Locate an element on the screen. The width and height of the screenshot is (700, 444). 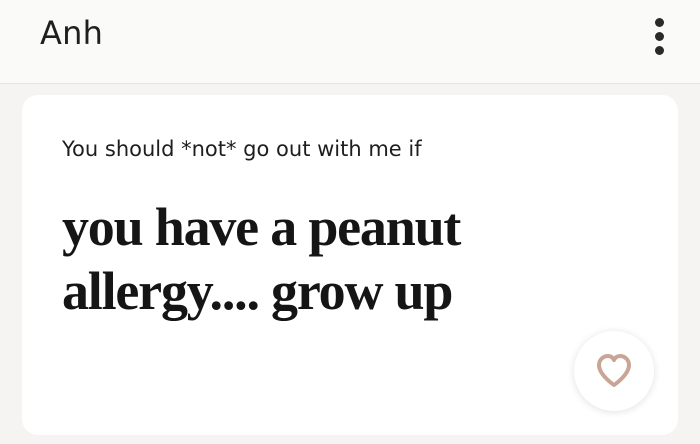
profile-name: Anh is located at coordinates (72, 33).